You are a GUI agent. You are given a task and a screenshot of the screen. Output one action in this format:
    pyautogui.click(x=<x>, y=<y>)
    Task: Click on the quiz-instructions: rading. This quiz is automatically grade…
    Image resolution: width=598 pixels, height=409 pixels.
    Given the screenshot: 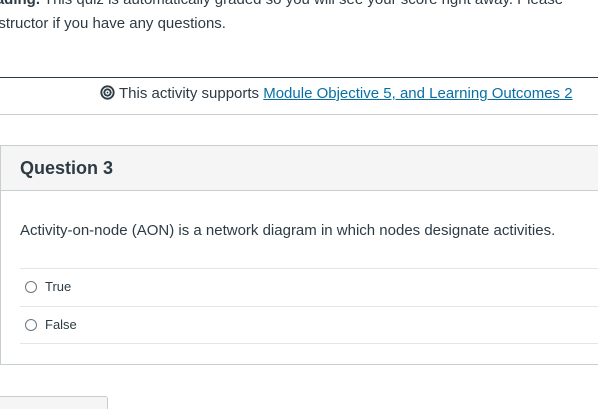 What is the action you would take?
    pyautogui.click(x=299, y=18)
    